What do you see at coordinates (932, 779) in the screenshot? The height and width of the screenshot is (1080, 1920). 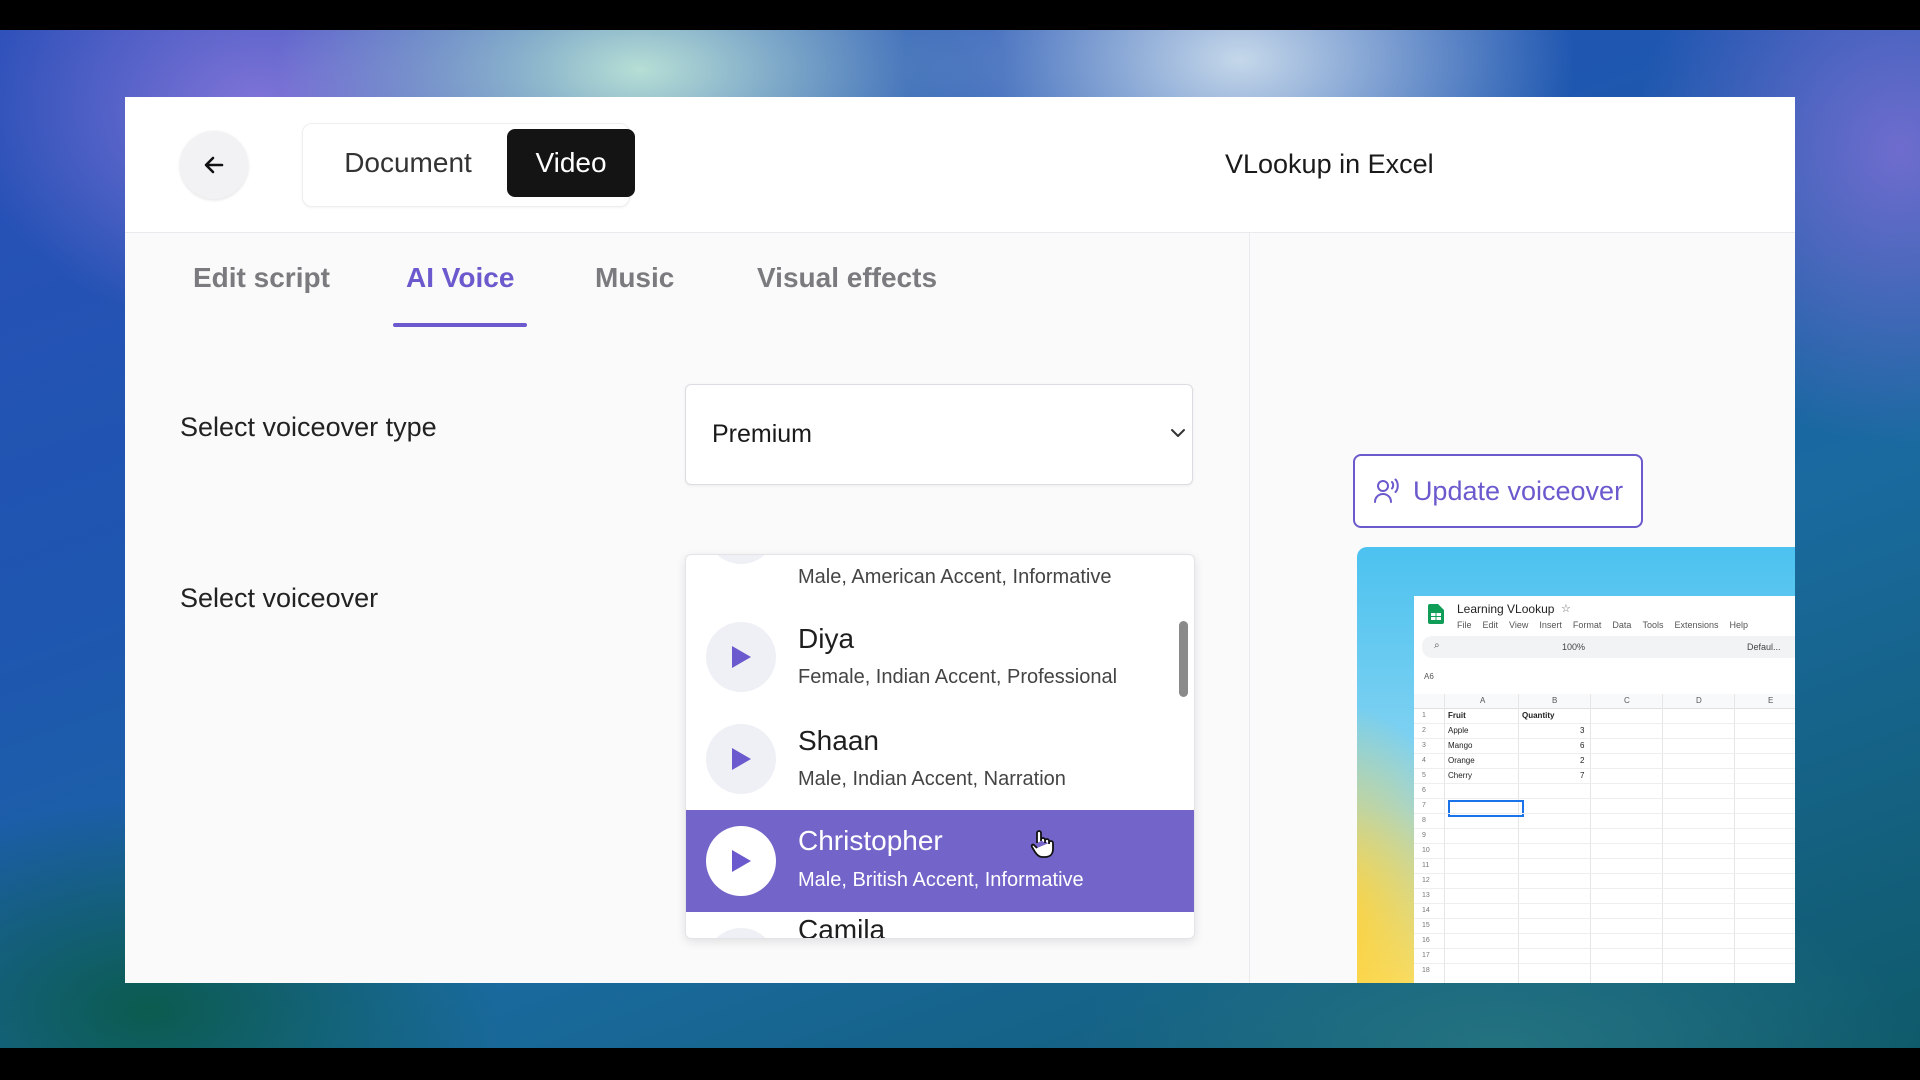 I see `voice-description: Male, Indian Accent, Narration` at bounding box center [932, 779].